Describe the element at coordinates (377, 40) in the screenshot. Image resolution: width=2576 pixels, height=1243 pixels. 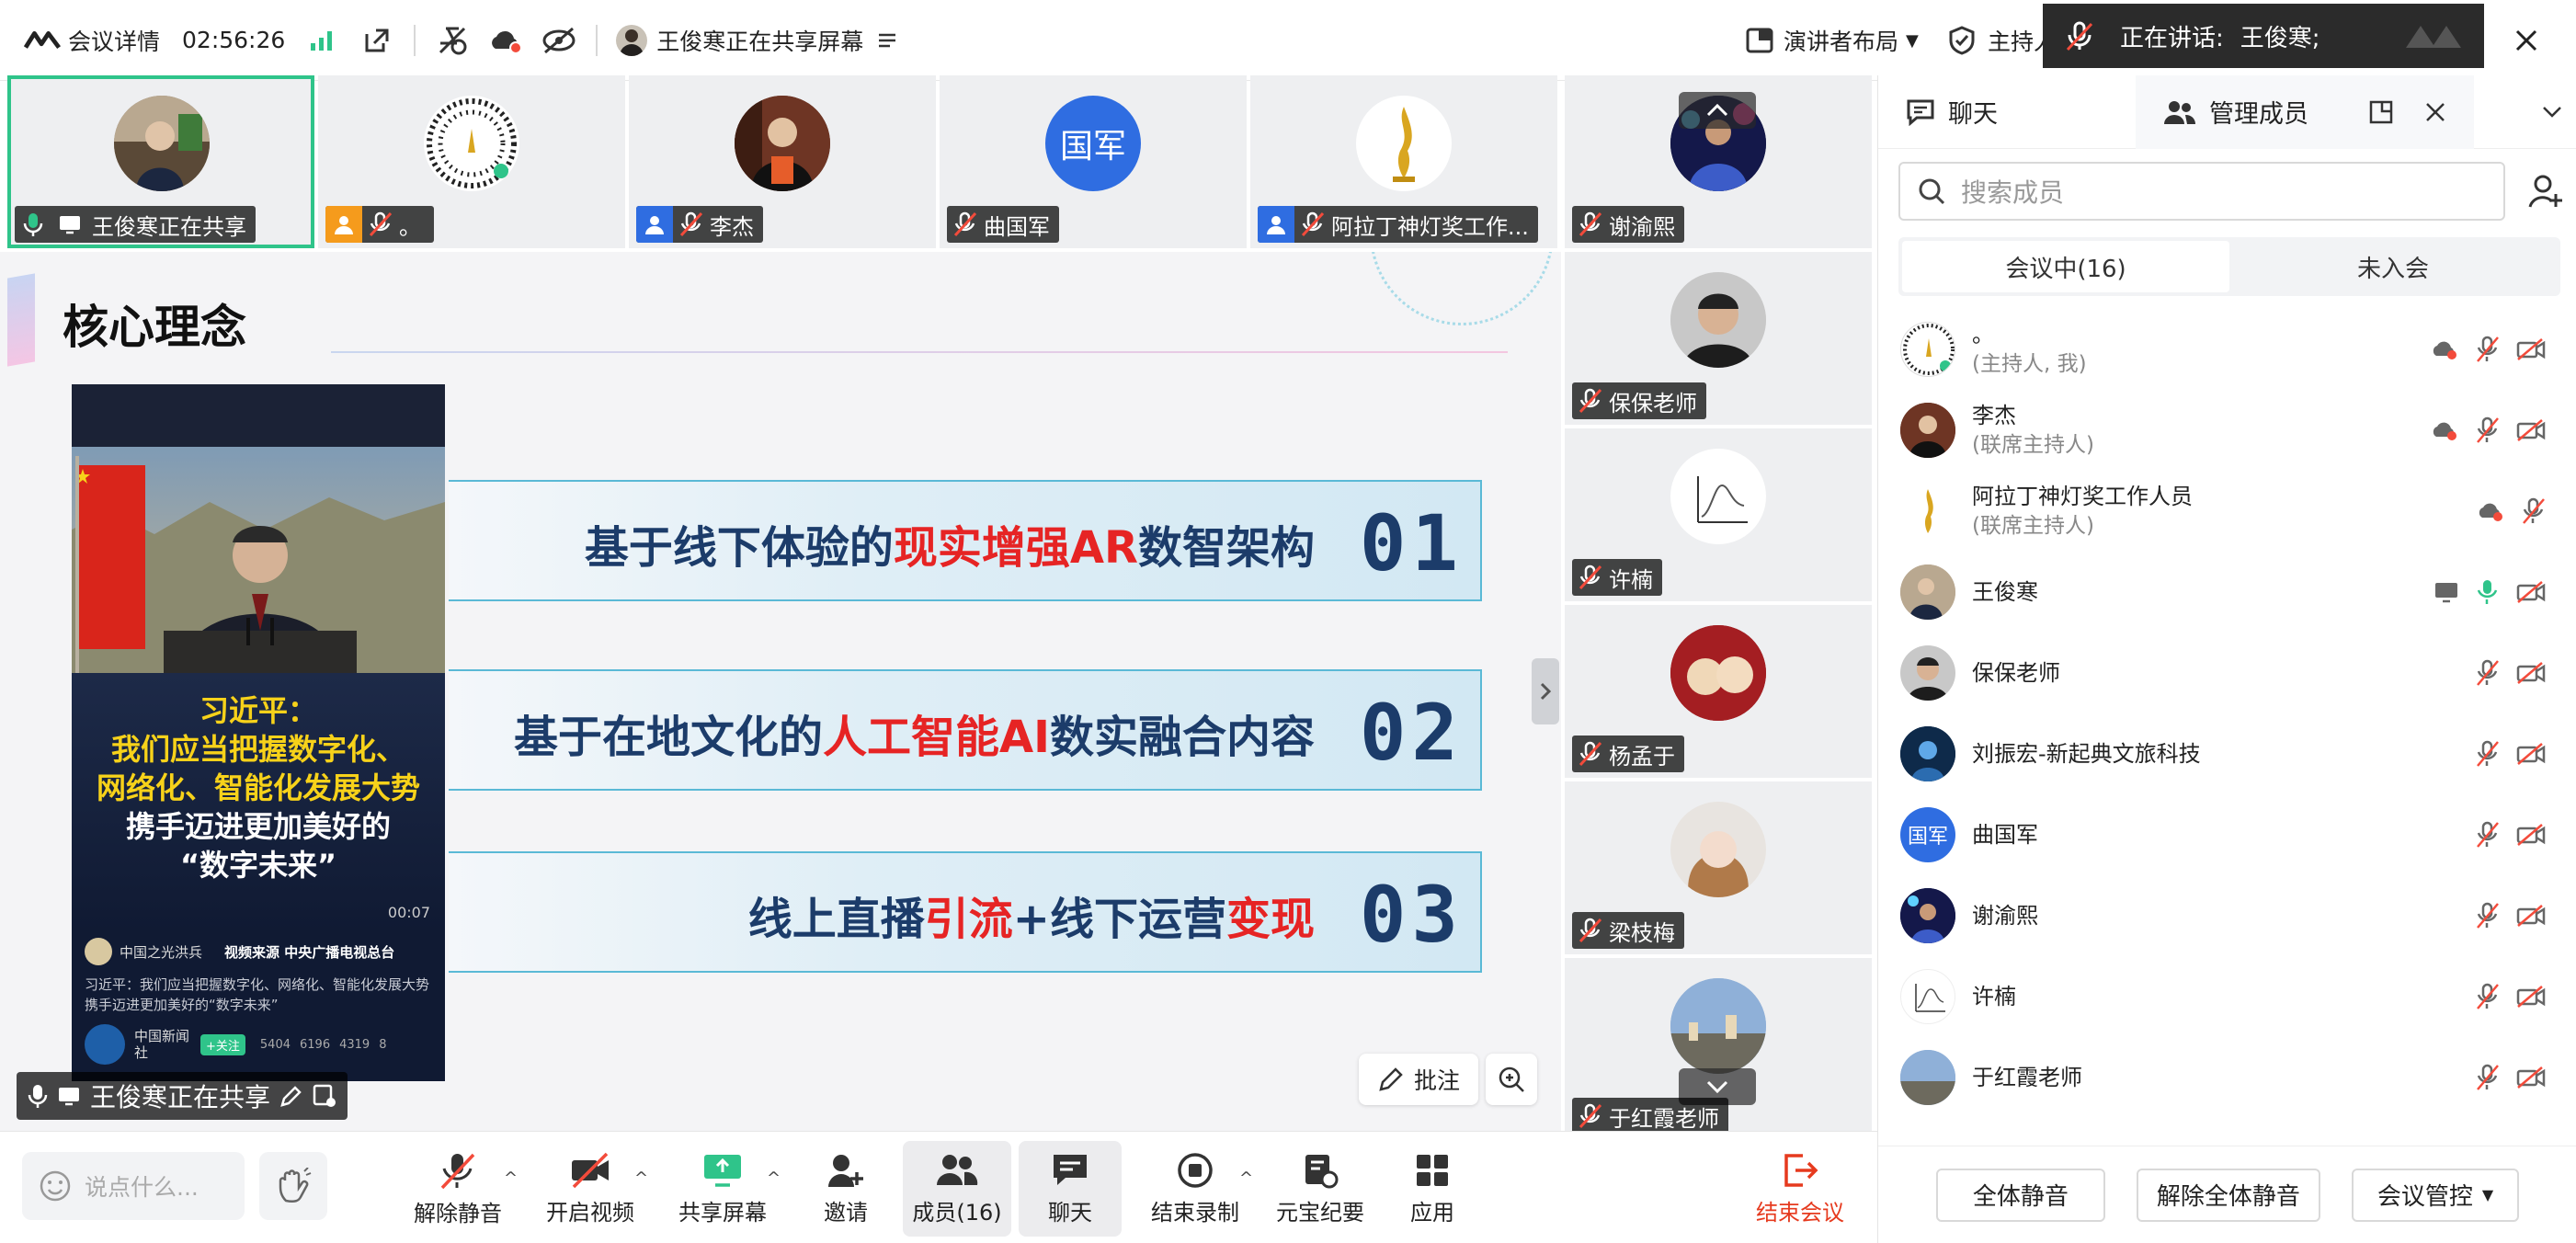
I see `popout-icon` at that location.